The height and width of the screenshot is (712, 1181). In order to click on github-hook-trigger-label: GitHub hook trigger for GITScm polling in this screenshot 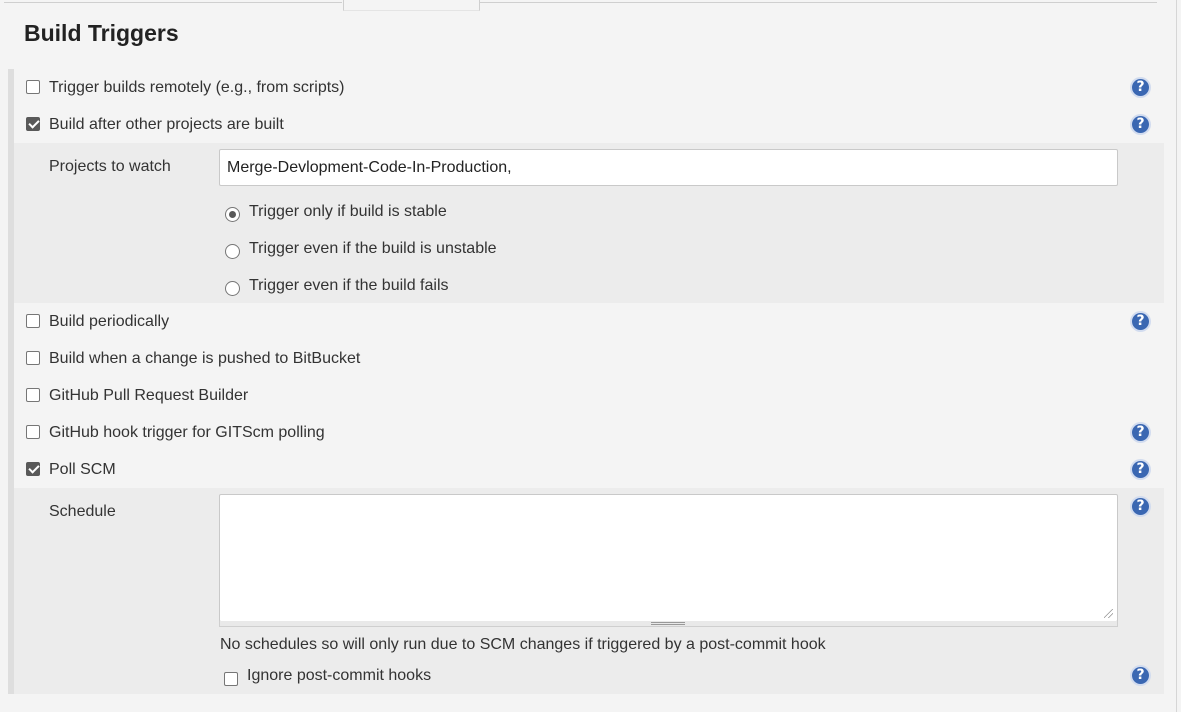, I will do `click(187, 433)`.